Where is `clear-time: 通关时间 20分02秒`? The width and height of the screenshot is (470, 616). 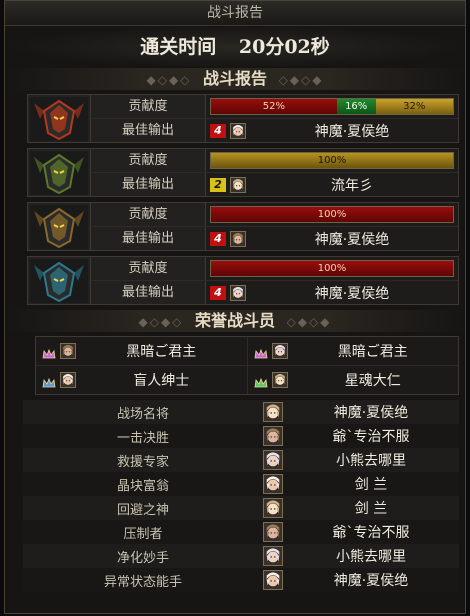
clear-time: 通关时间 20分02秒 is located at coordinates (235, 47).